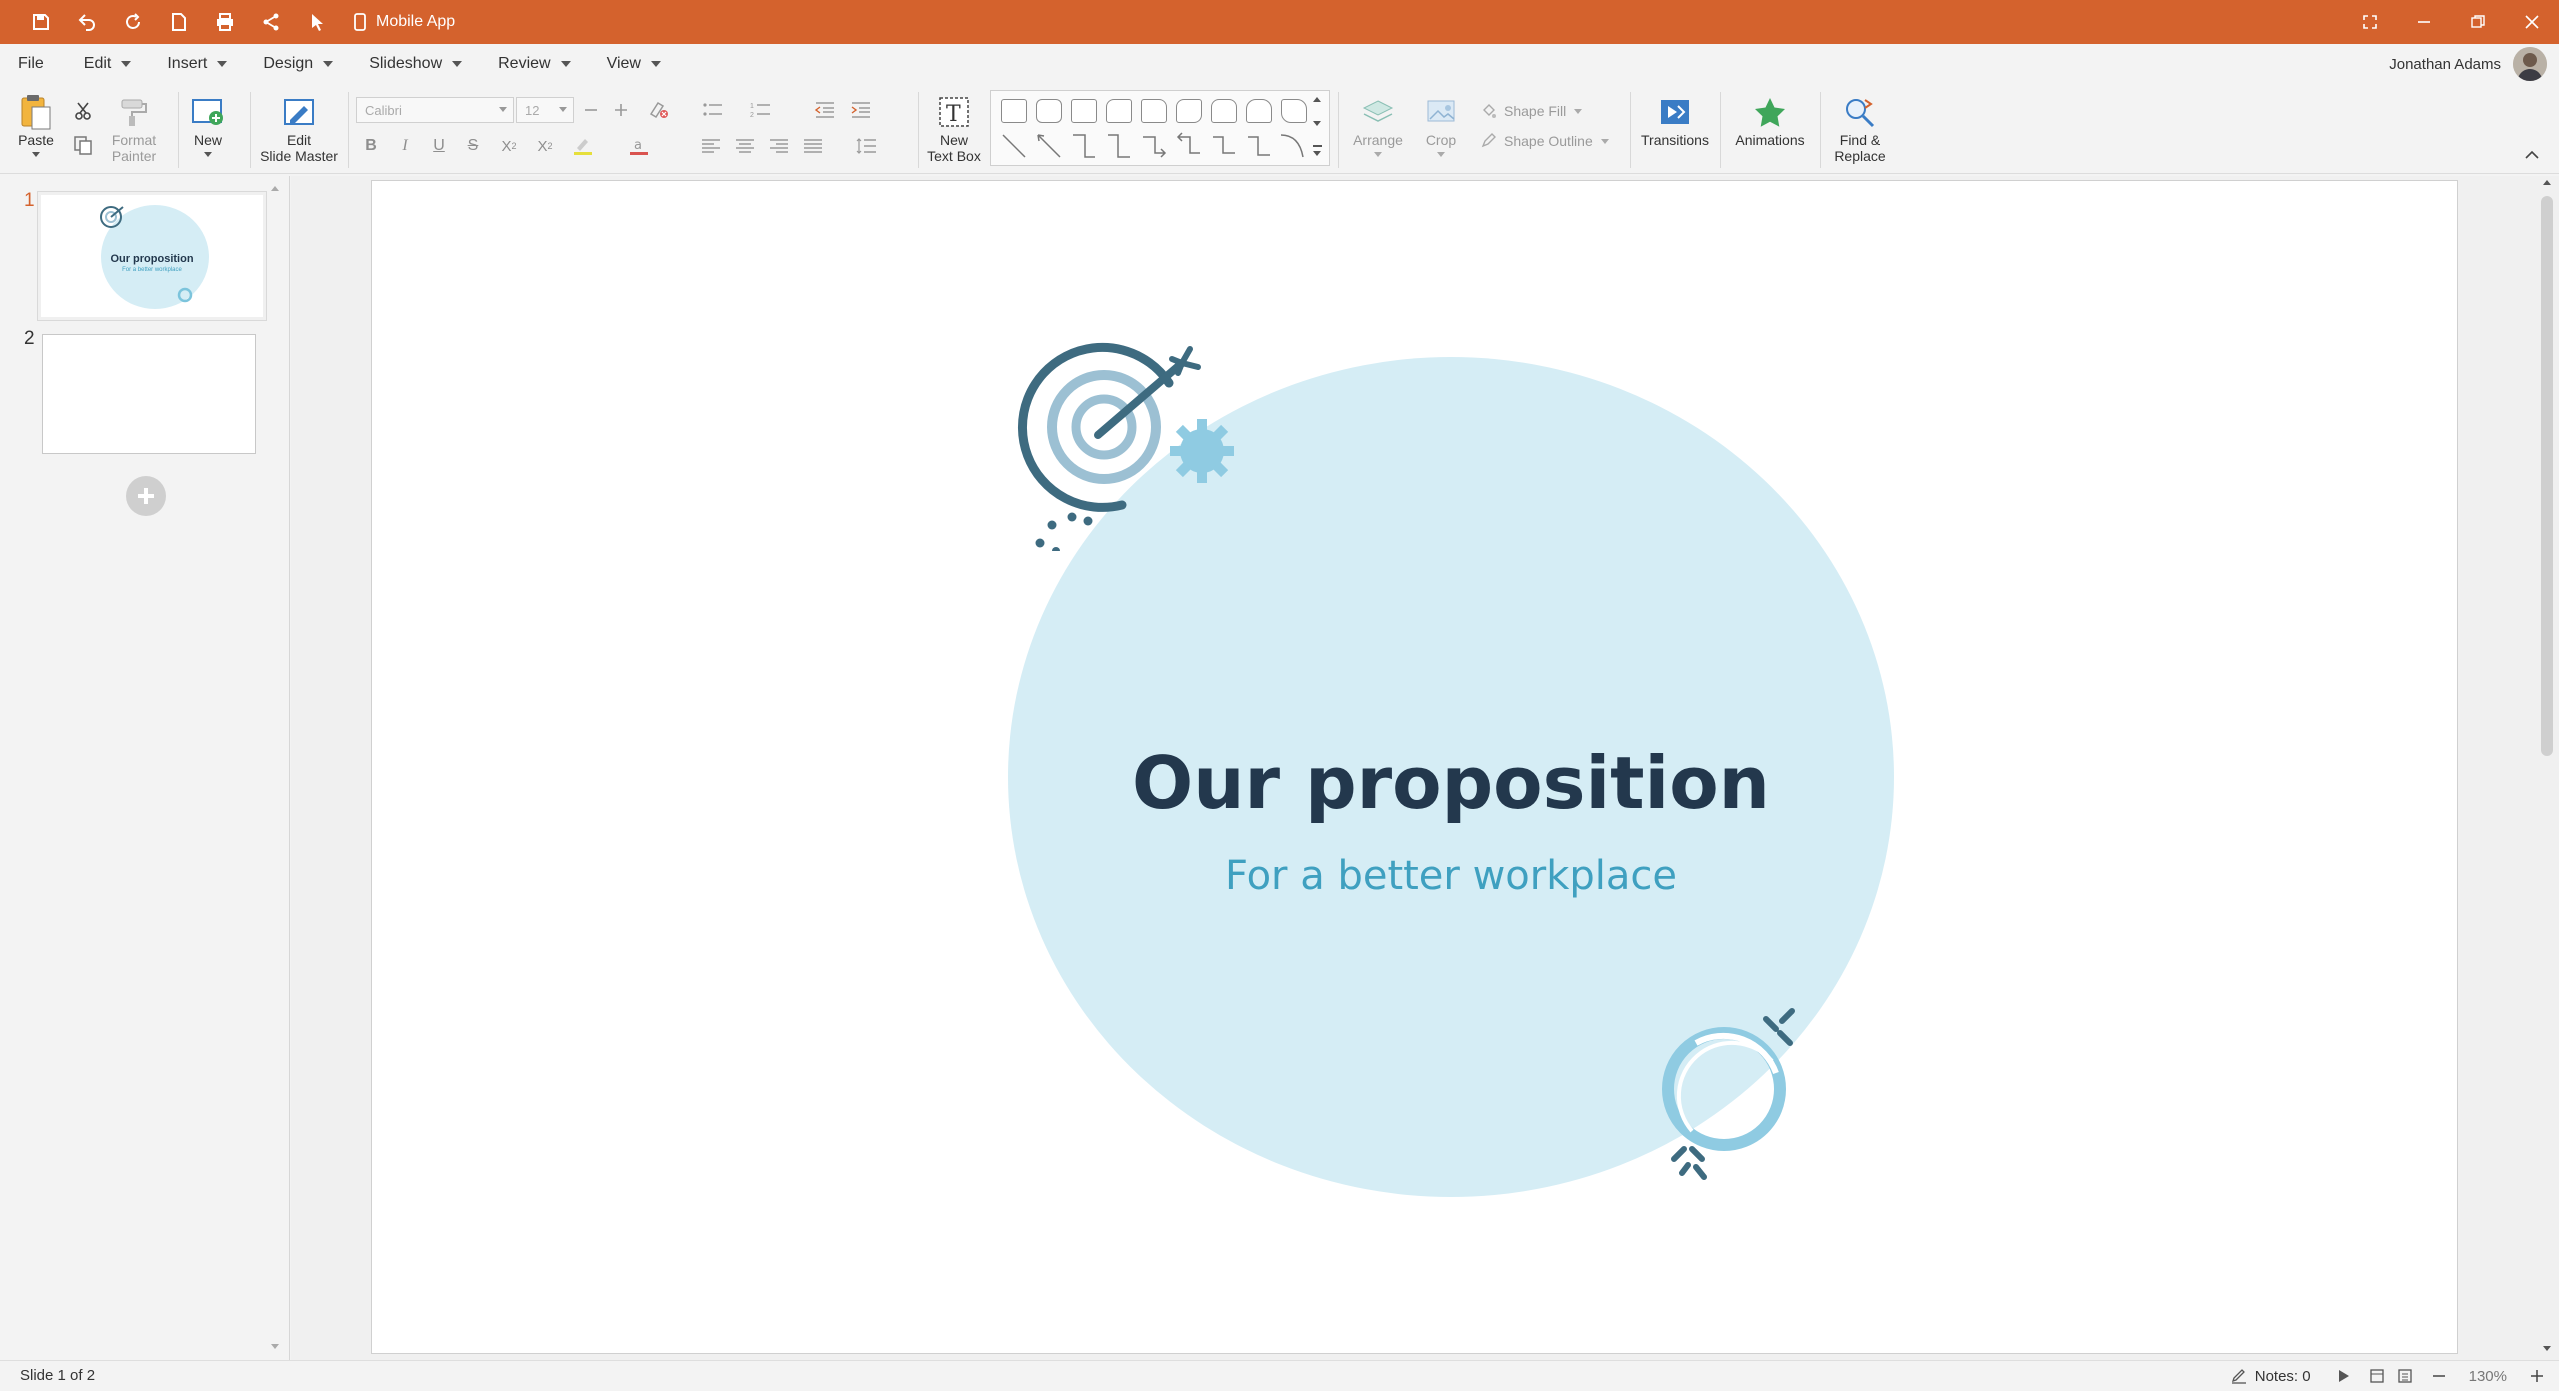 The height and width of the screenshot is (1391, 2559). Describe the element at coordinates (591, 110) in the screenshot. I see `decrease-font-button` at that location.